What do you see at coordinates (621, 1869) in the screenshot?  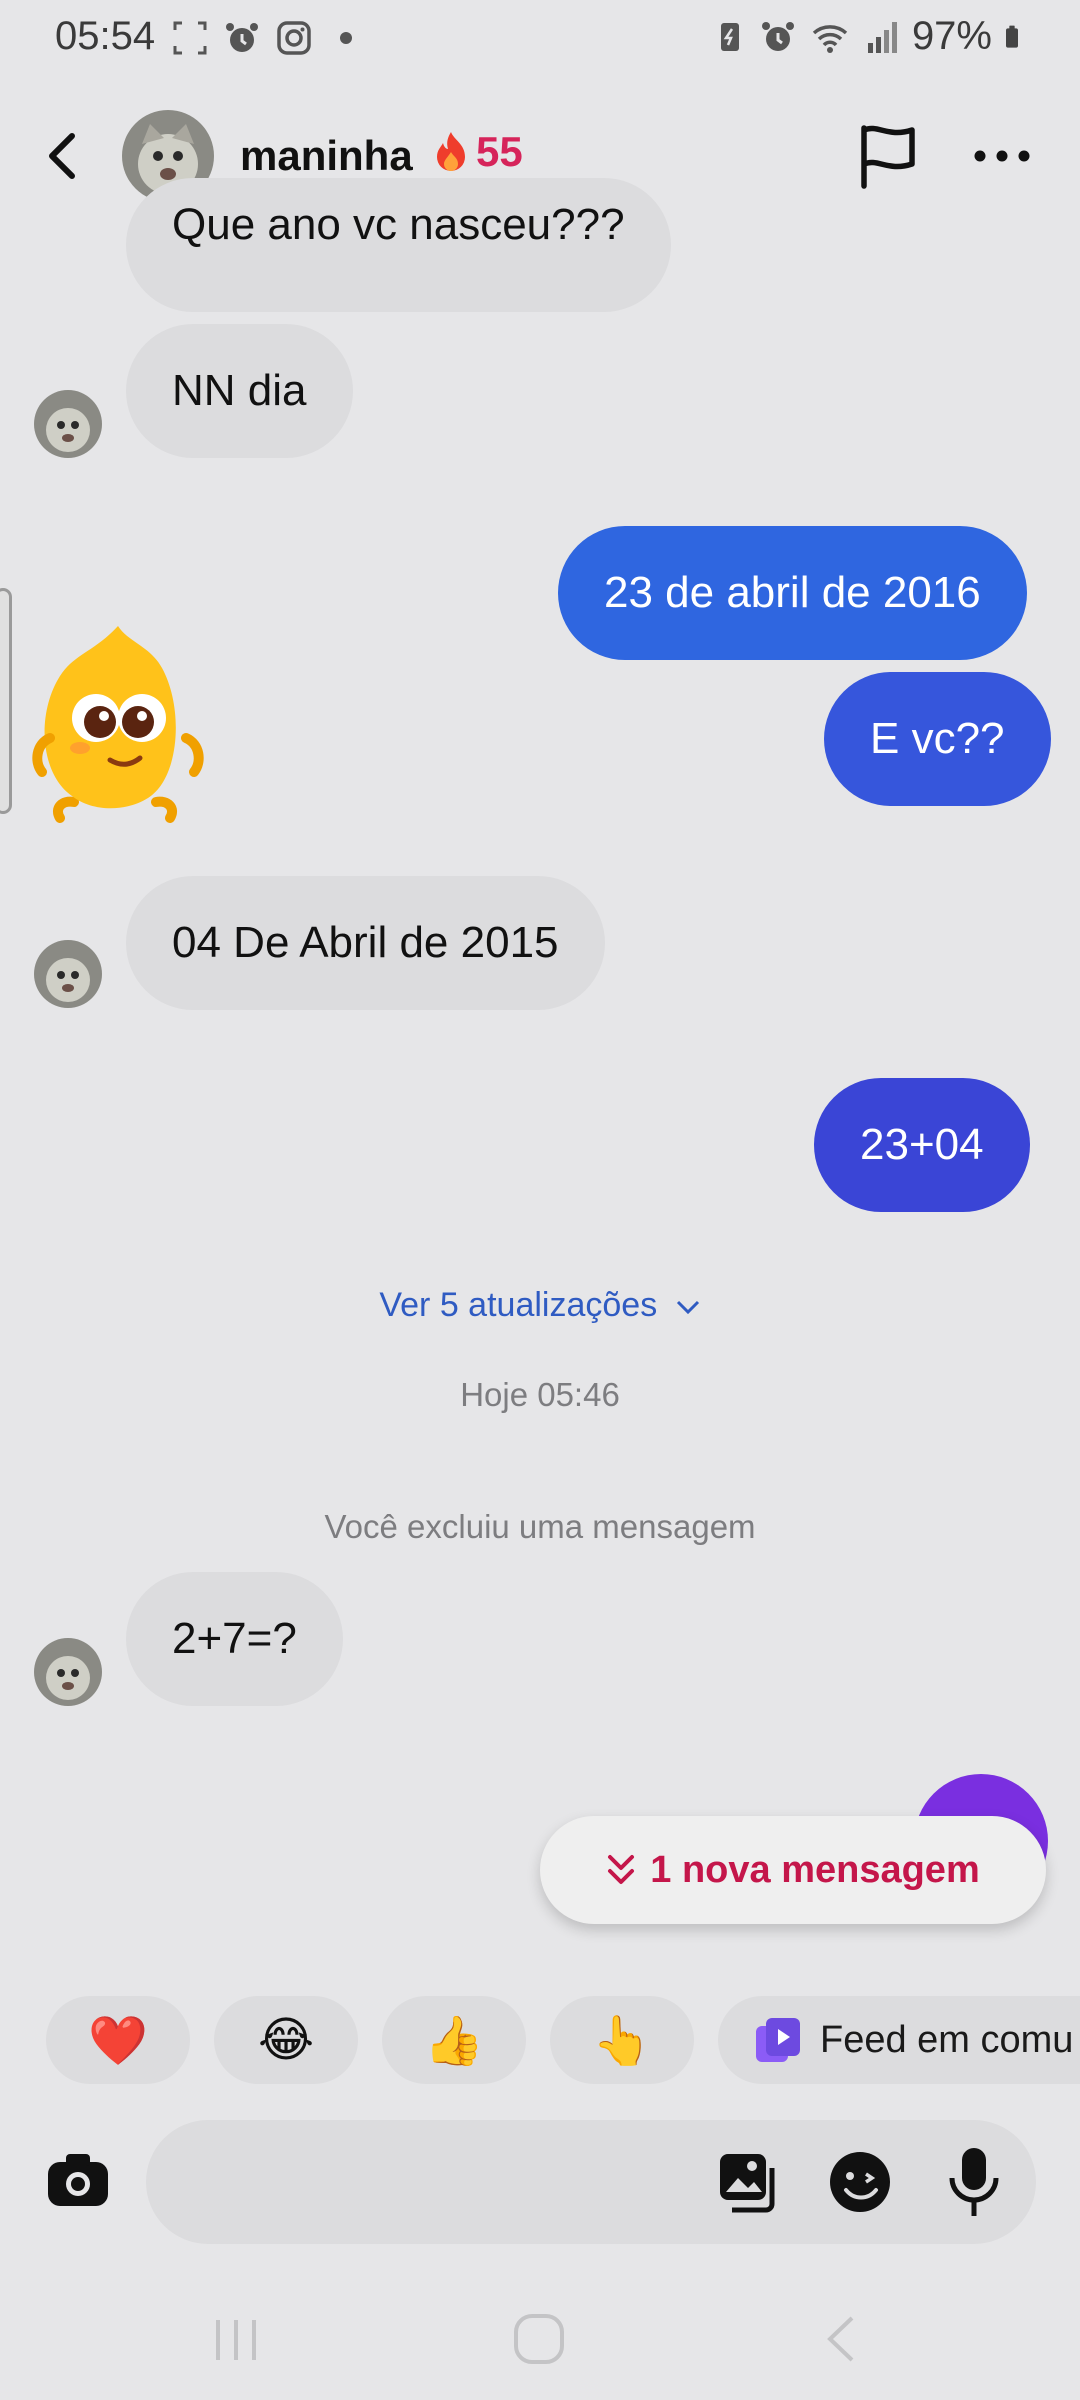 I see `double-chevron-down-icon` at bounding box center [621, 1869].